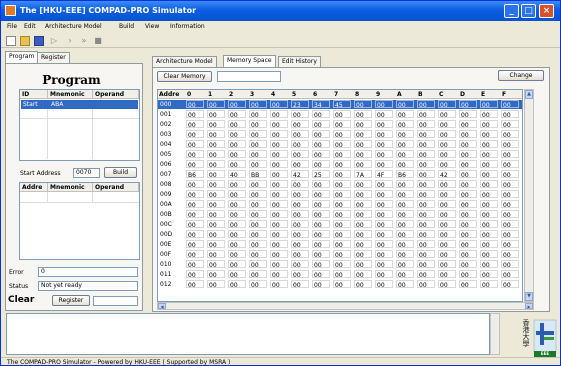  I want to click on build-button: Build, so click(120, 172).